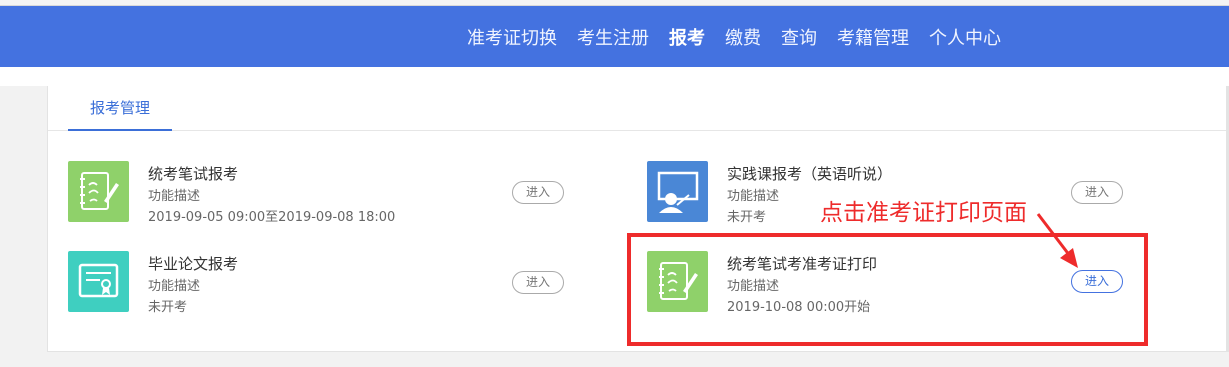 This screenshot has height=367, width=1229. Describe the element at coordinates (98, 281) in the screenshot. I see `certificate-icon` at that location.